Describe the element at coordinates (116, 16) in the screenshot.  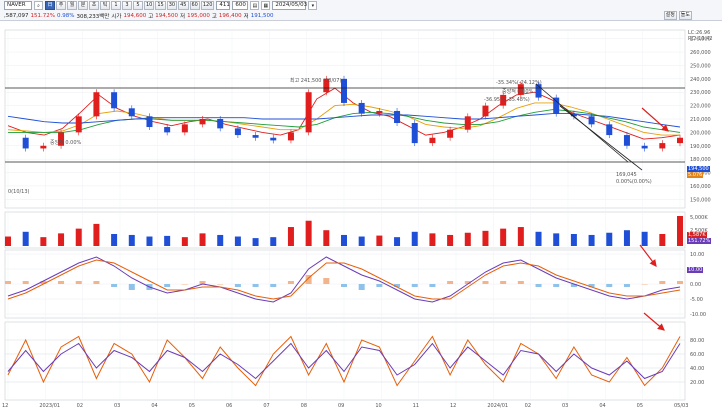
I see `open-label: 시가` at that location.